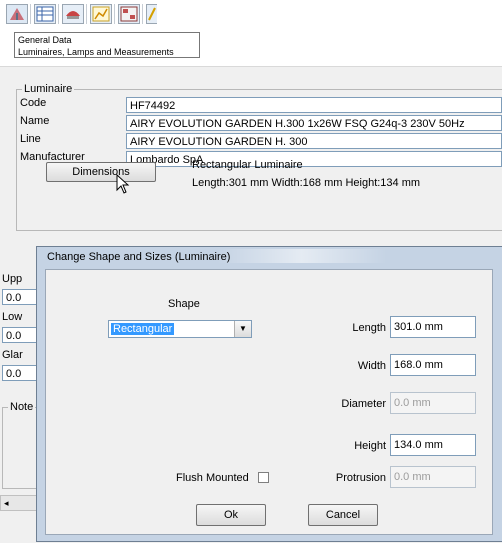 The image size is (502, 543). I want to click on shape-select-value: Rectangular, so click(143, 329).